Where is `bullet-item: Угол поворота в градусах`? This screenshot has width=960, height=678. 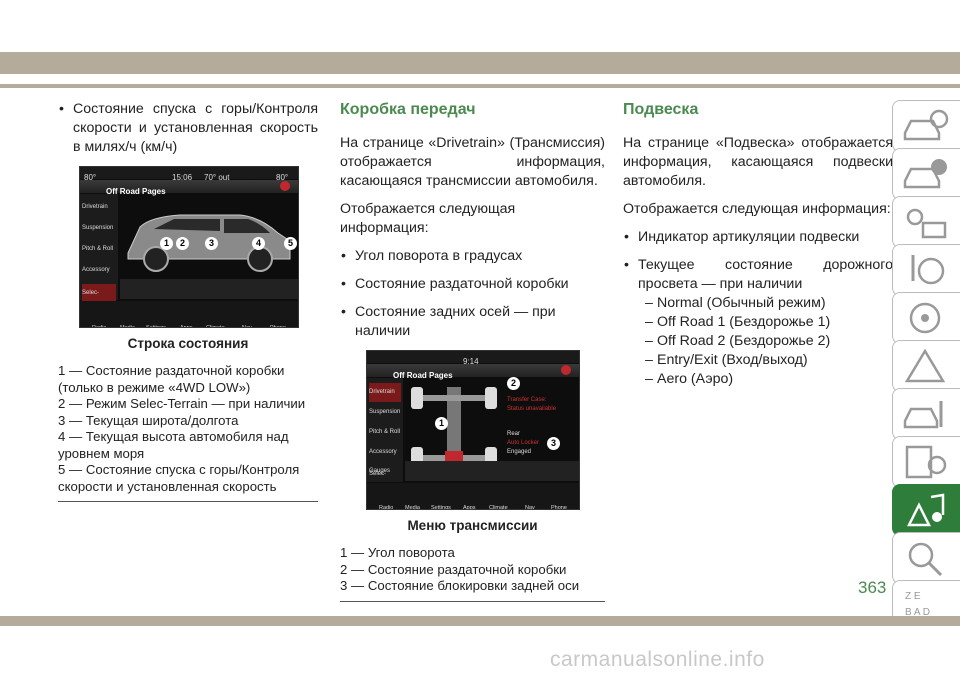 bullet-item: Угол поворота в градусах is located at coordinates (472, 256).